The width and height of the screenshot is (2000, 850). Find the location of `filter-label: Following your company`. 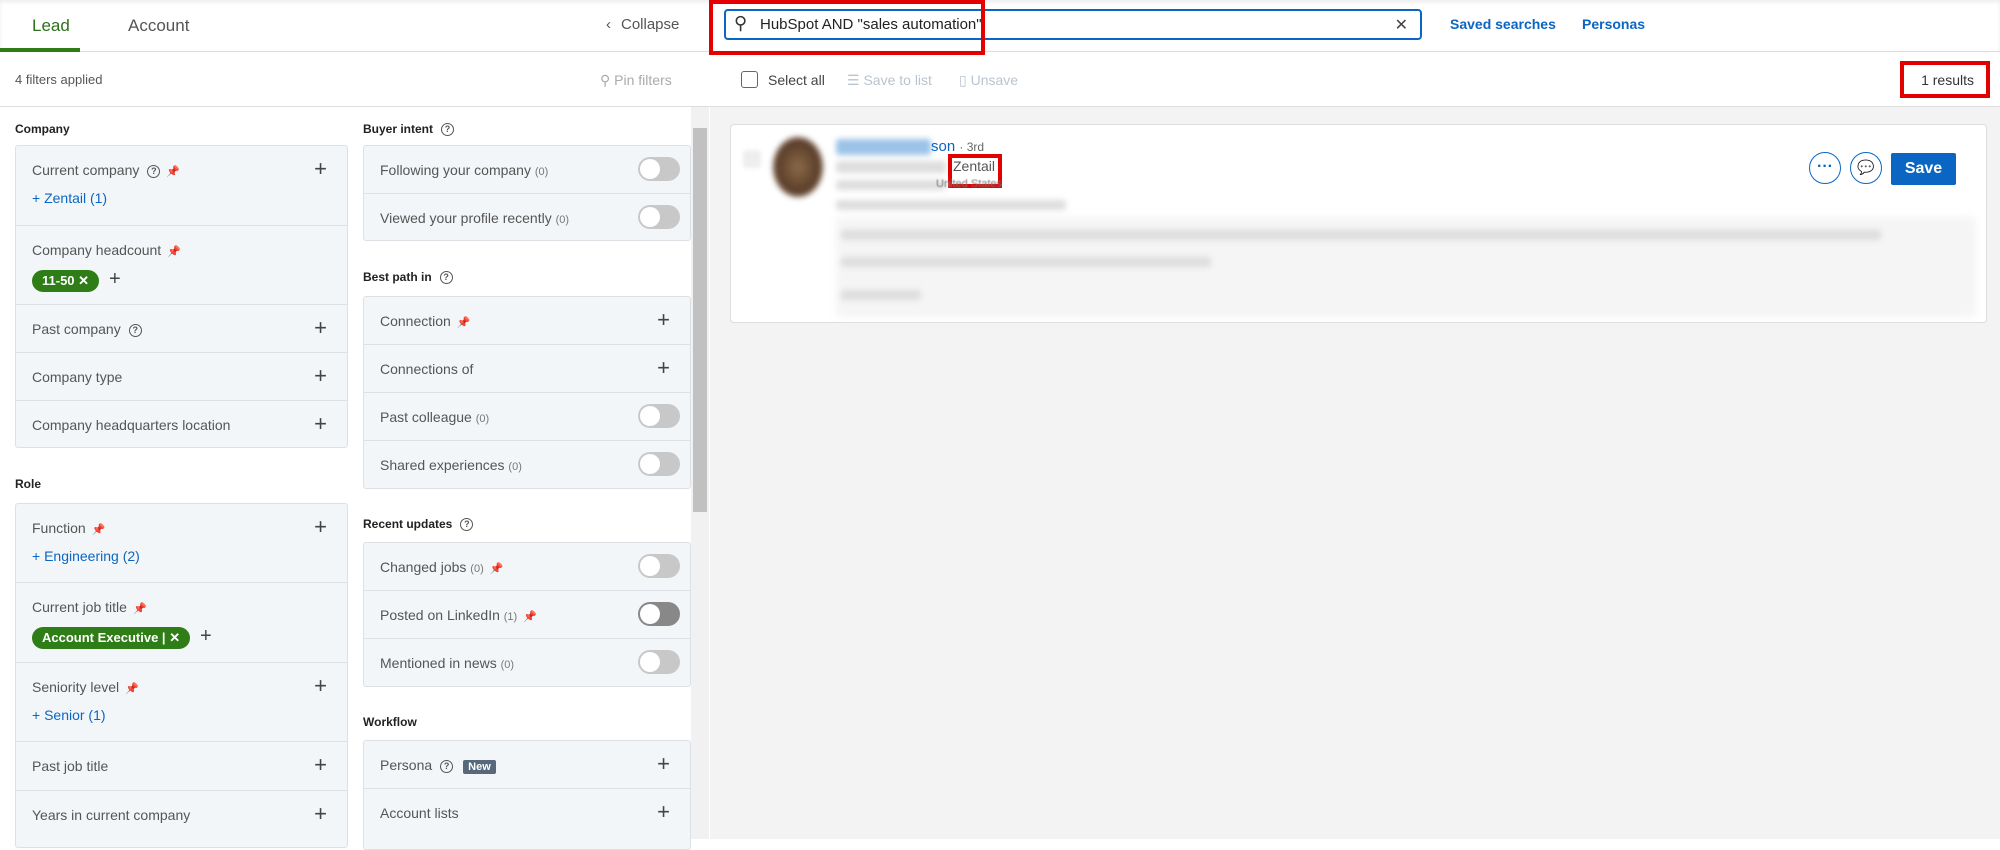

filter-label: Following your company is located at coordinates (455, 170).